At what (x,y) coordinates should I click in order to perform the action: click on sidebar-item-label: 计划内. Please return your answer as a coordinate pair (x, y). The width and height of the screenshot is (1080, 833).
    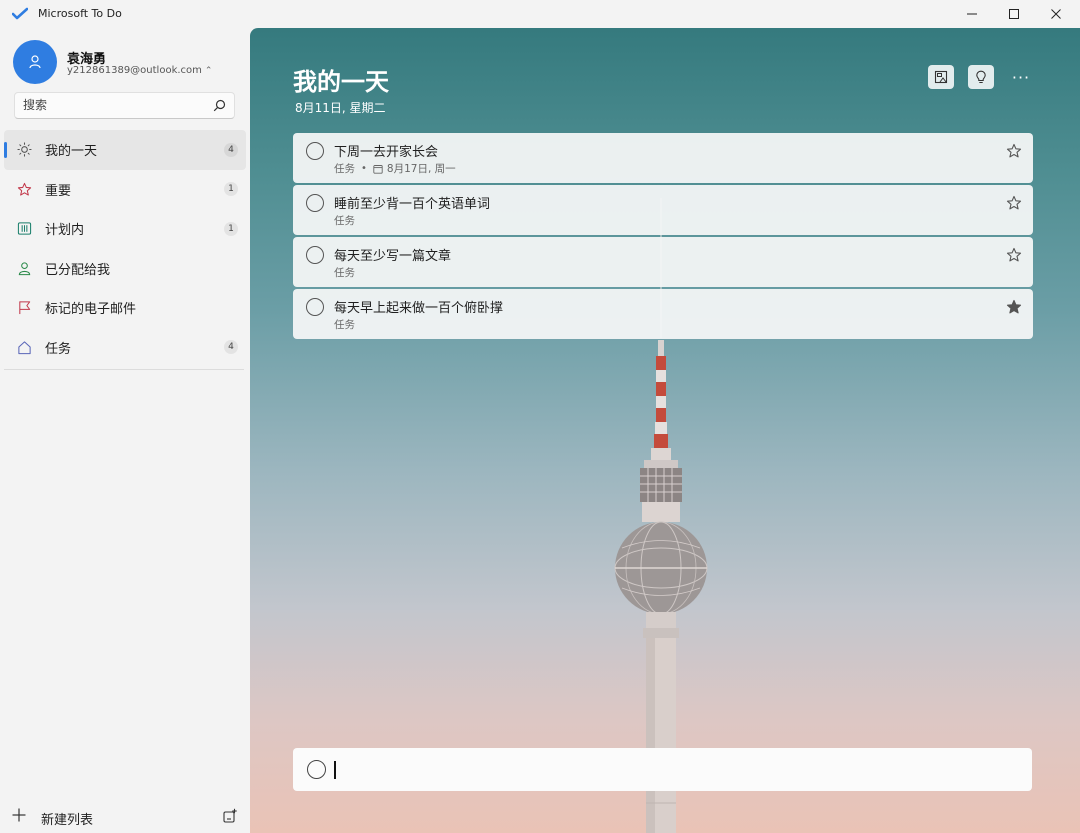
    Looking at the image, I should click on (65, 231).